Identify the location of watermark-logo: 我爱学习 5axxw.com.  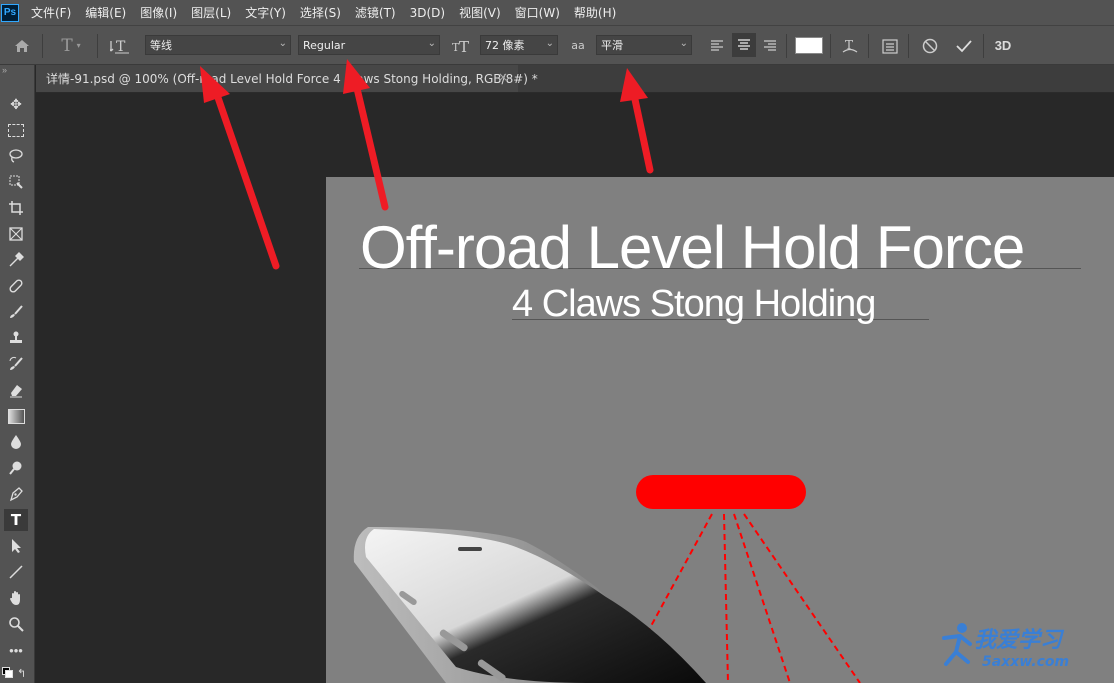
(1025, 648).